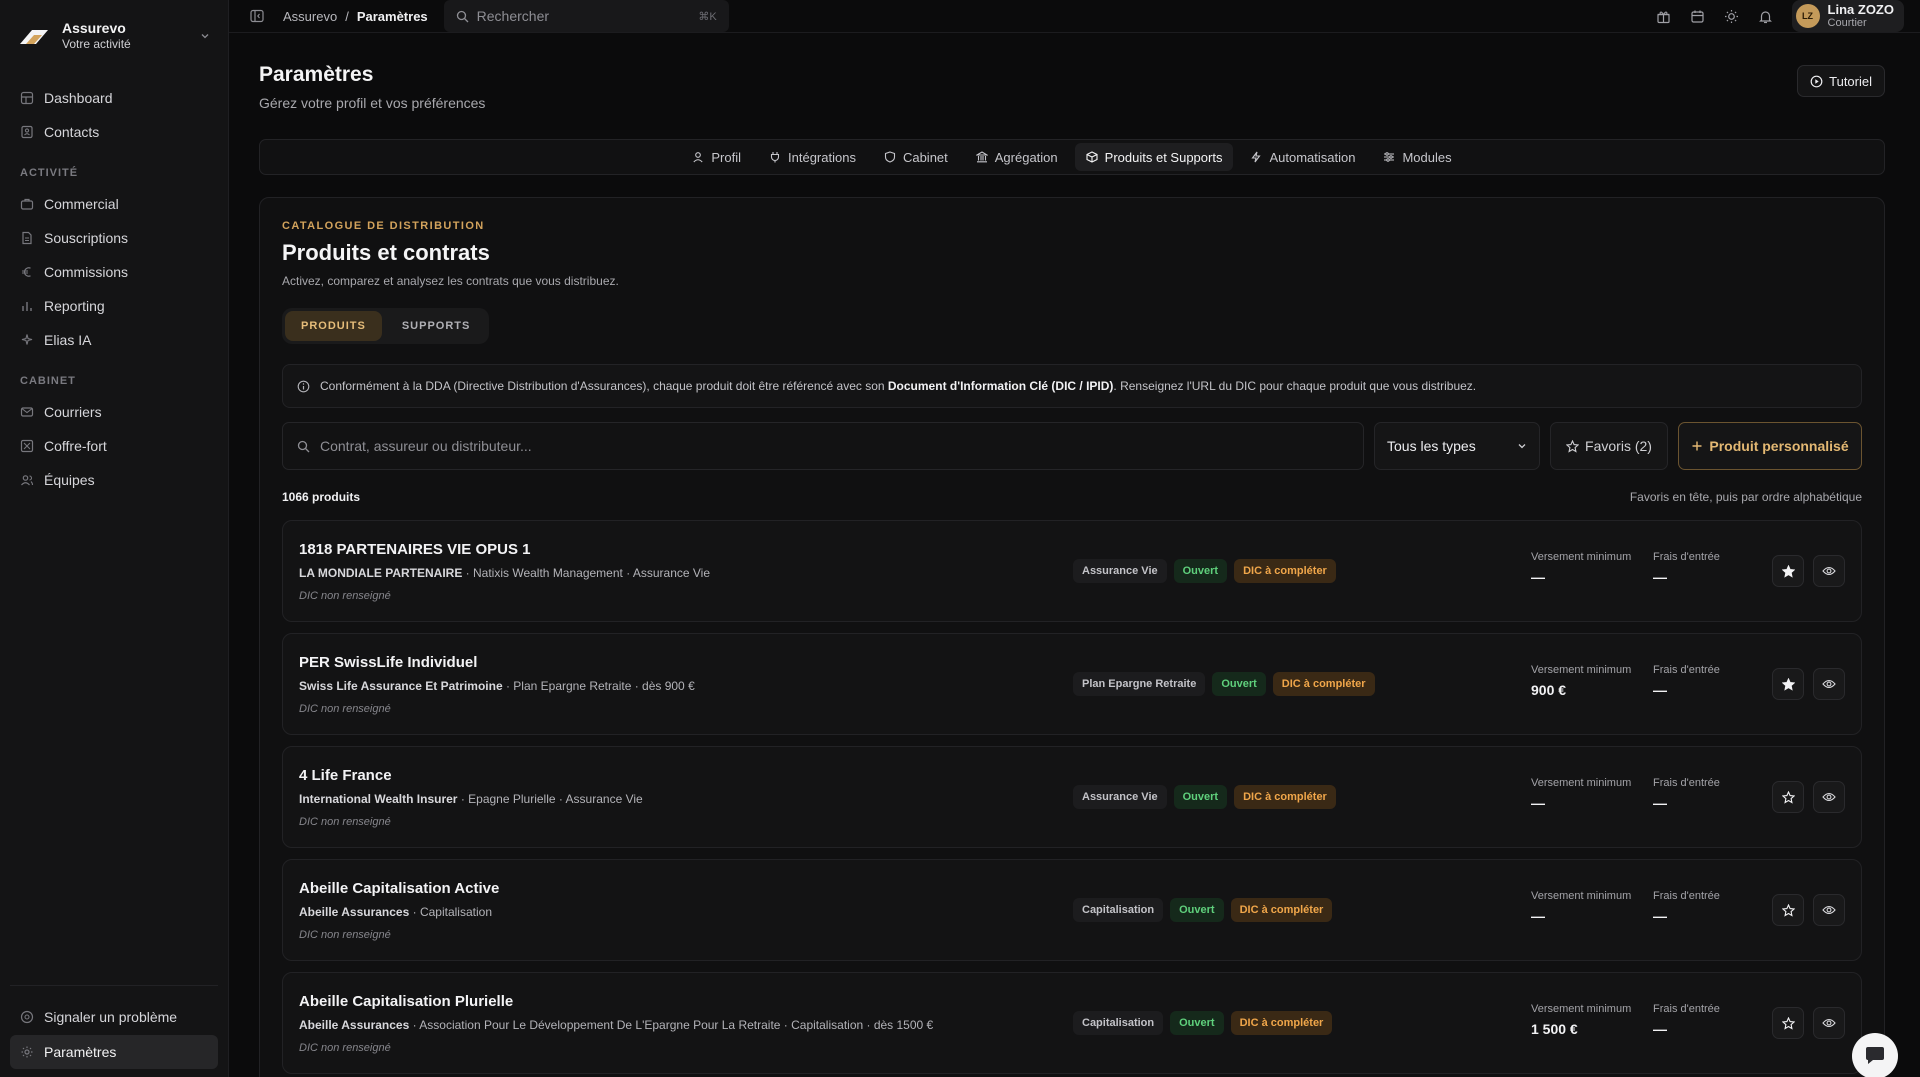 This screenshot has height=1077, width=1920. What do you see at coordinates (27, 204) in the screenshot?
I see `briefcase-icon` at bounding box center [27, 204].